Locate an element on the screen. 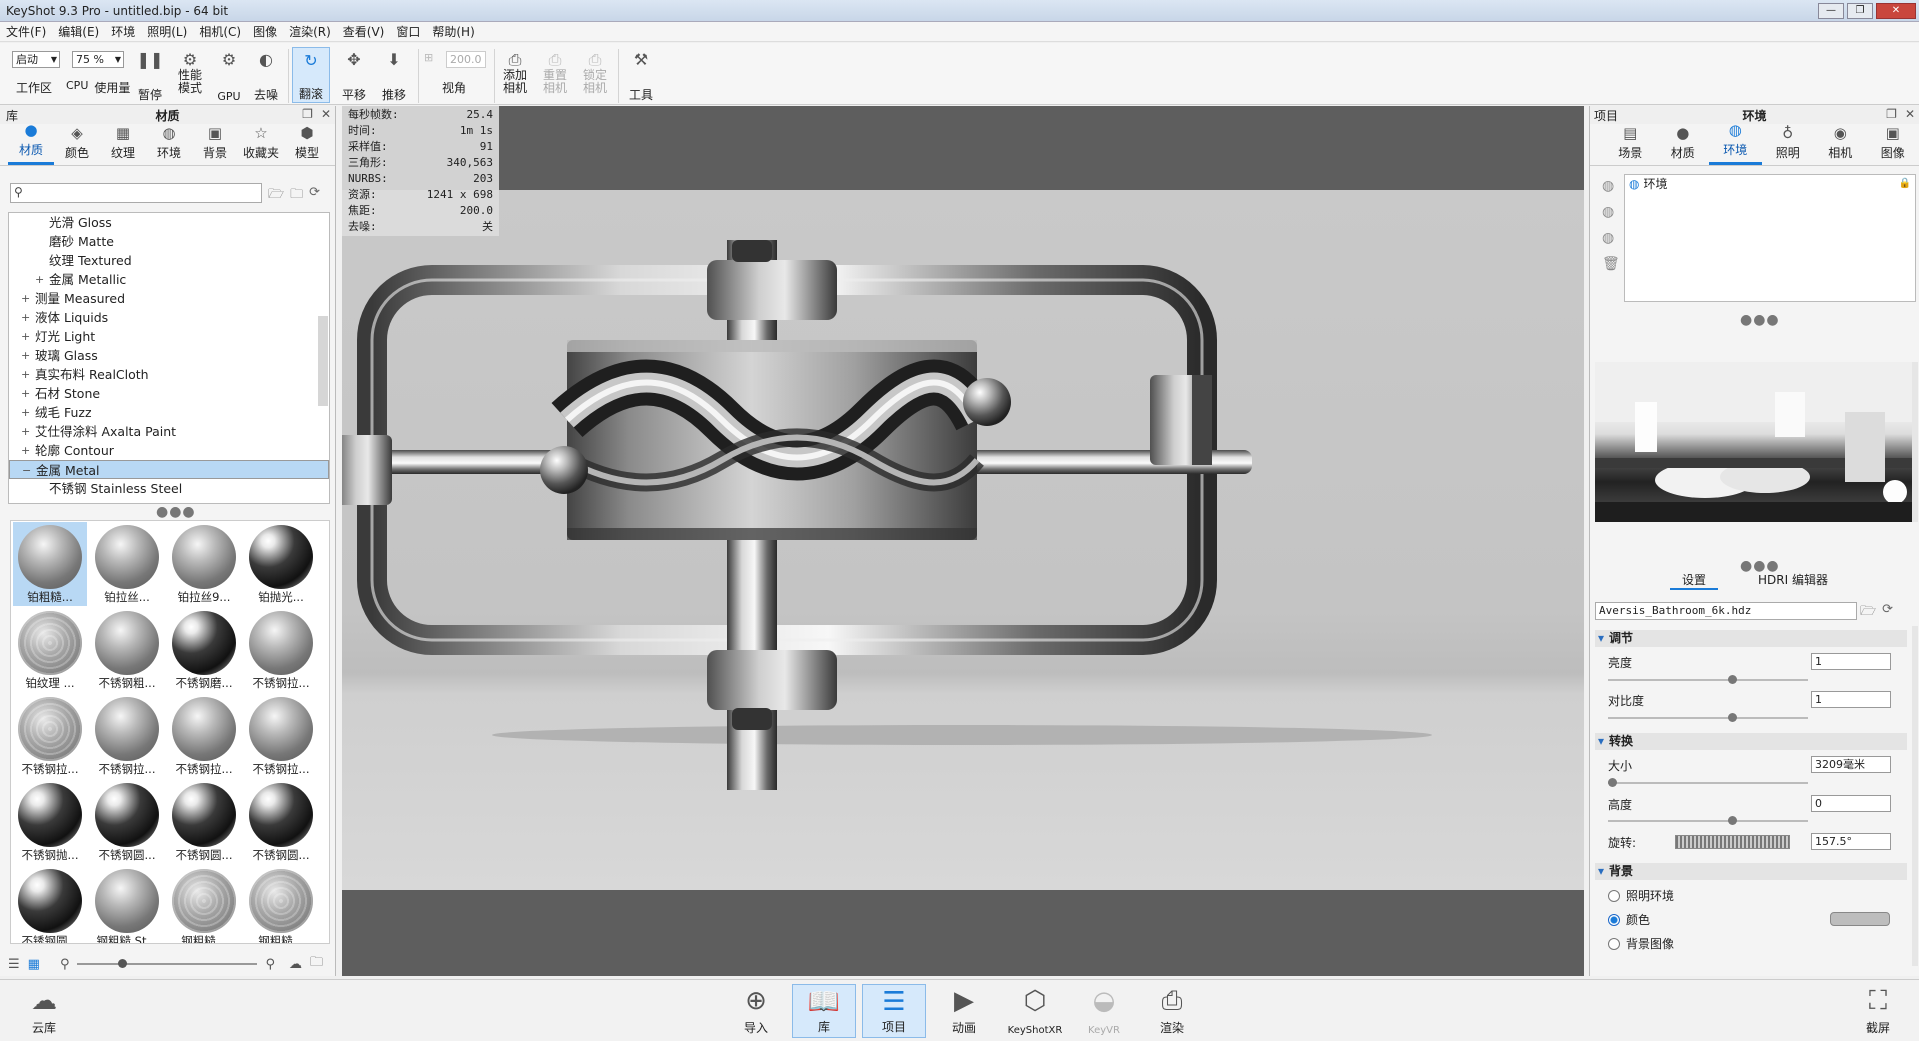 The image size is (1919, 1041). render-button: ⎙ 渲染 is located at coordinates (1172, 1011).